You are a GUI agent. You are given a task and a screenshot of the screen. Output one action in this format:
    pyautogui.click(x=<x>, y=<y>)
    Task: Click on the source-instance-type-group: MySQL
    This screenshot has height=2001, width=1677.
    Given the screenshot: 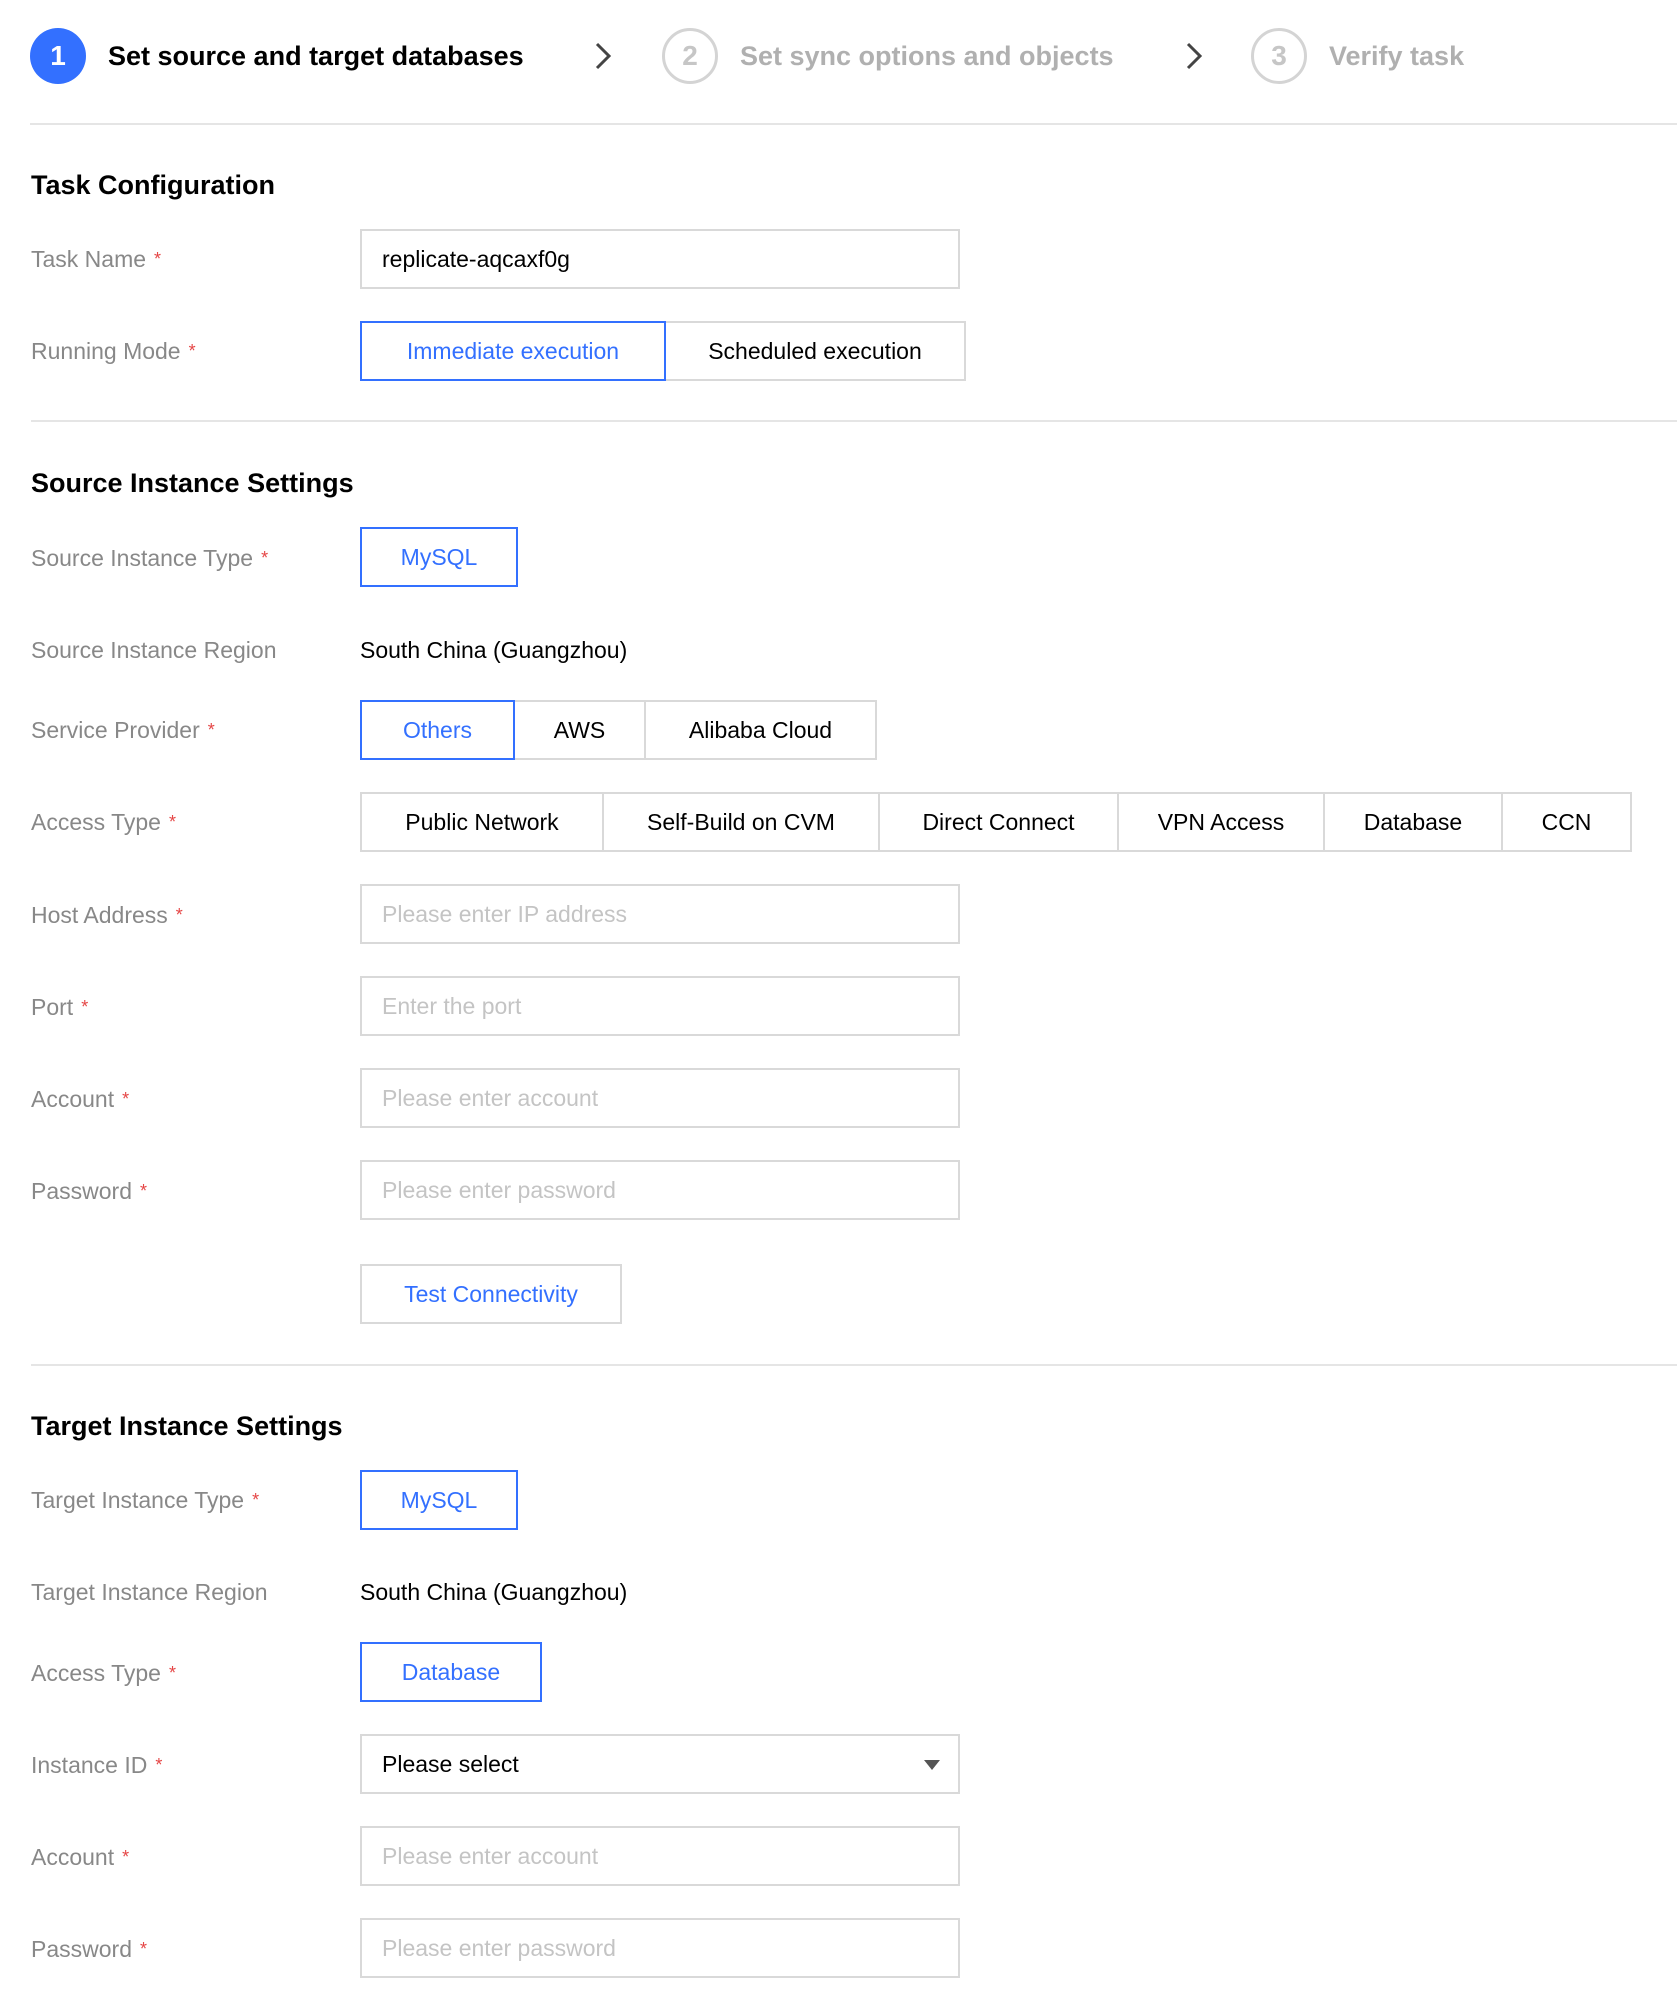 What is the action you would take?
    pyautogui.click(x=439, y=557)
    